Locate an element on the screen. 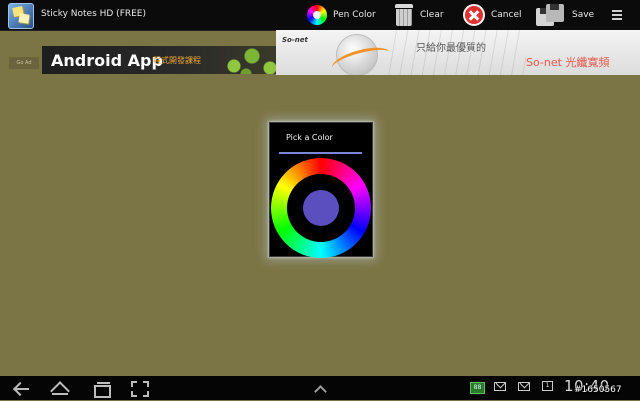  close-icon is located at coordinates (474, 15).